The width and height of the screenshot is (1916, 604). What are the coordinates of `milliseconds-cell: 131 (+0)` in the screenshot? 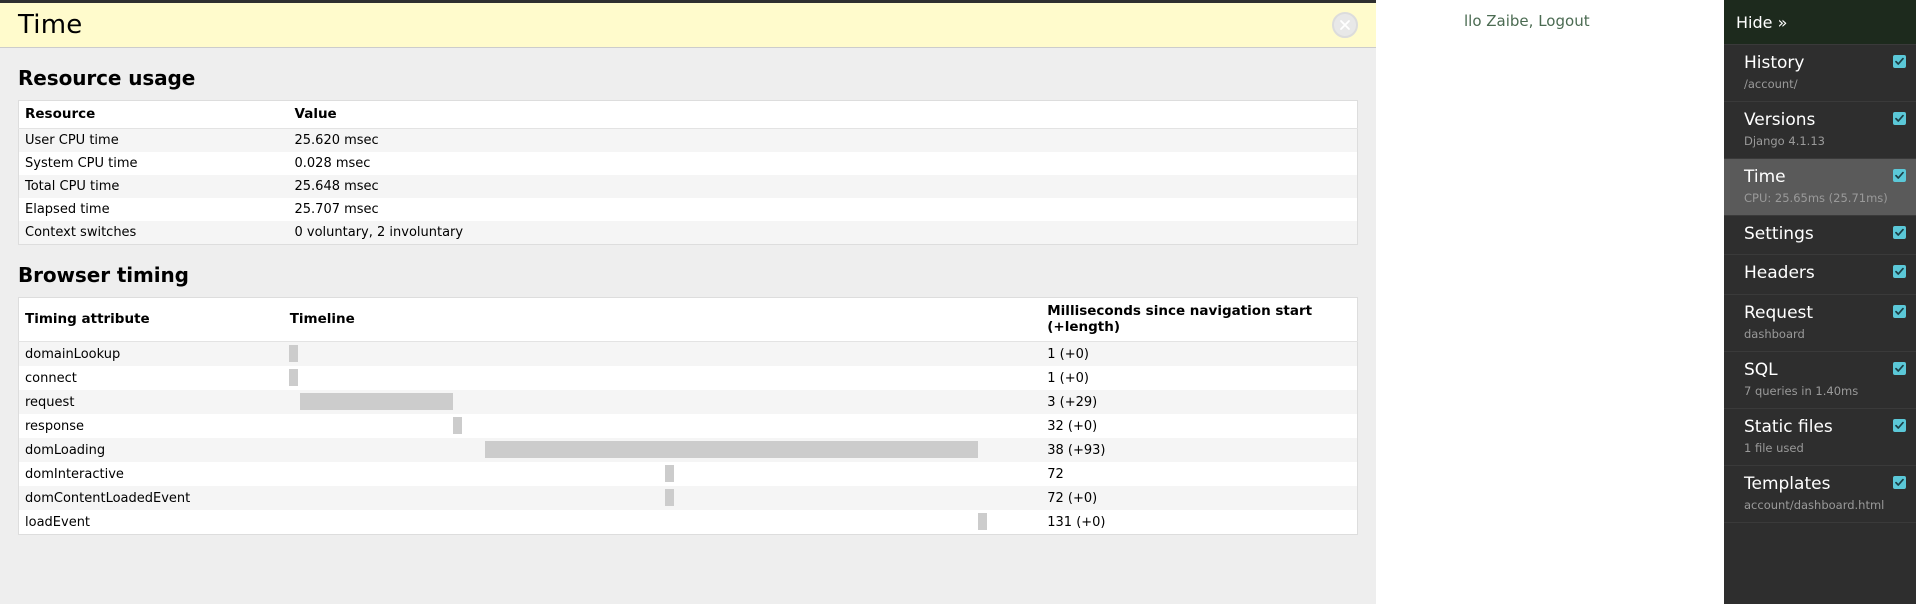 It's located at (1076, 522).